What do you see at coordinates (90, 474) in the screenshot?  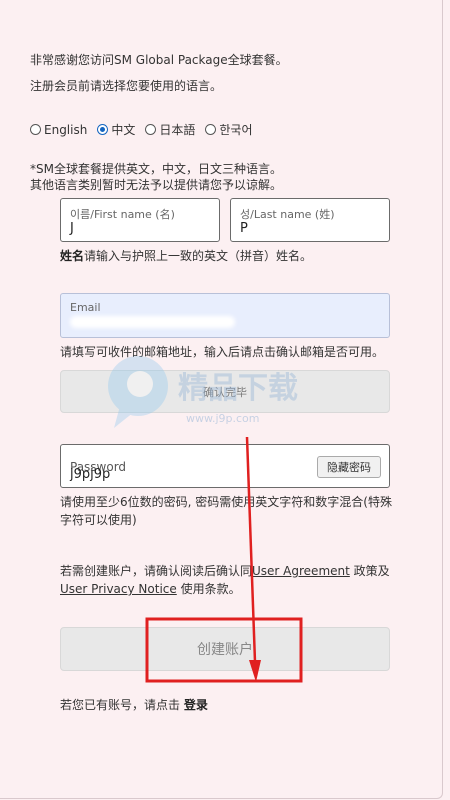 I see `password-value: j9pj9p` at bounding box center [90, 474].